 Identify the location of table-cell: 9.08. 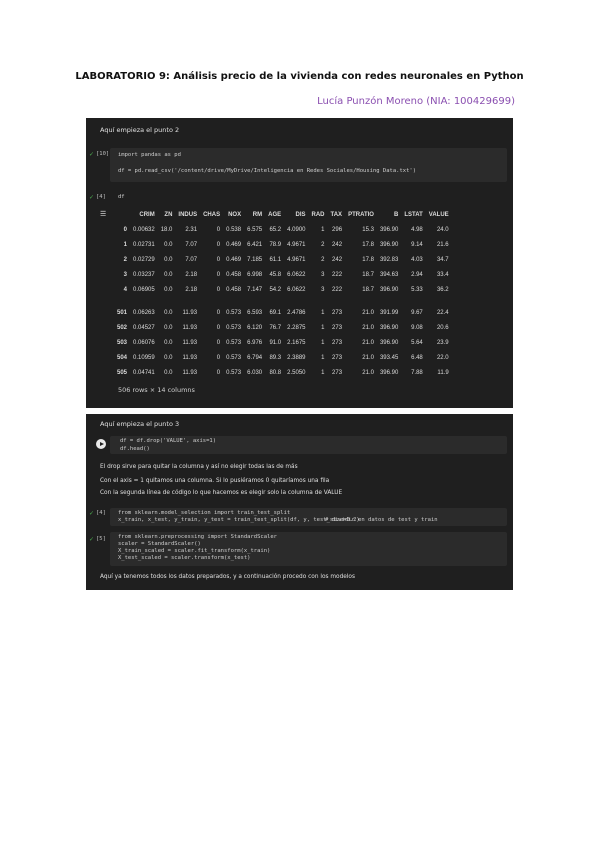
(417, 327).